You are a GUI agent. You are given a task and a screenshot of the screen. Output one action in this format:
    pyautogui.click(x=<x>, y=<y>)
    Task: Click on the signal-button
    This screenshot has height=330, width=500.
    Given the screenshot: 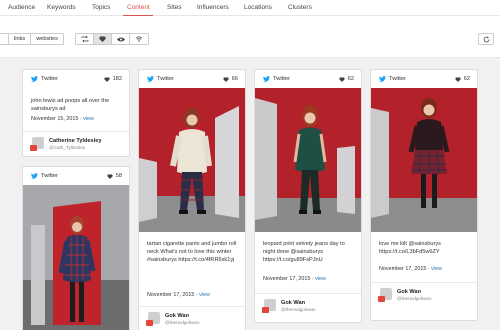 What is the action you would take?
    pyautogui.click(x=139, y=39)
    